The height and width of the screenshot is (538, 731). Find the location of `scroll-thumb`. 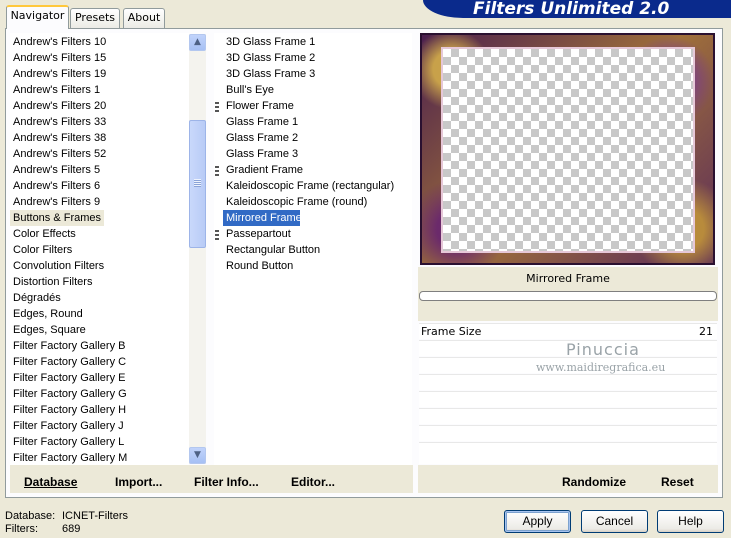

scroll-thumb is located at coordinates (197, 184).